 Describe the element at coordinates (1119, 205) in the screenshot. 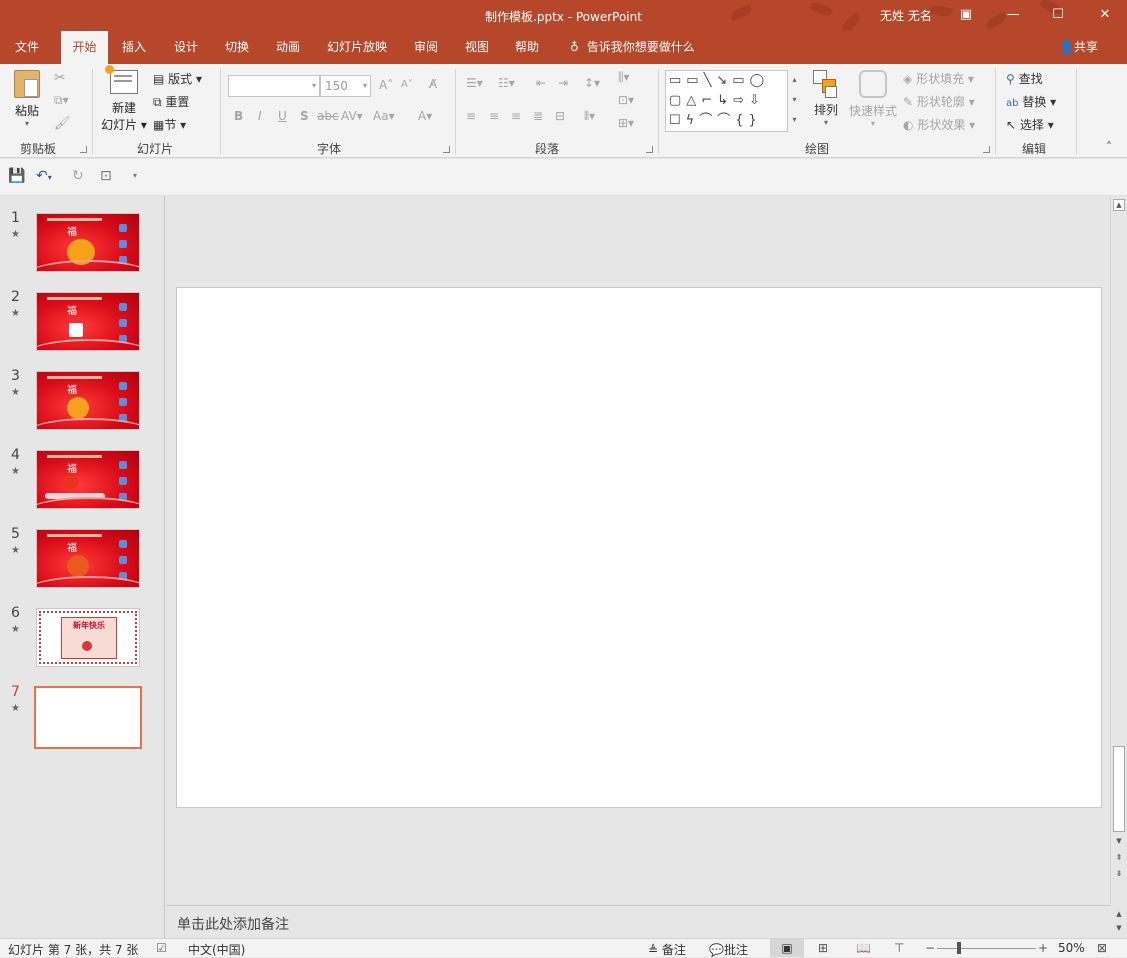

I see `scroll-up-icon: ▲` at that location.